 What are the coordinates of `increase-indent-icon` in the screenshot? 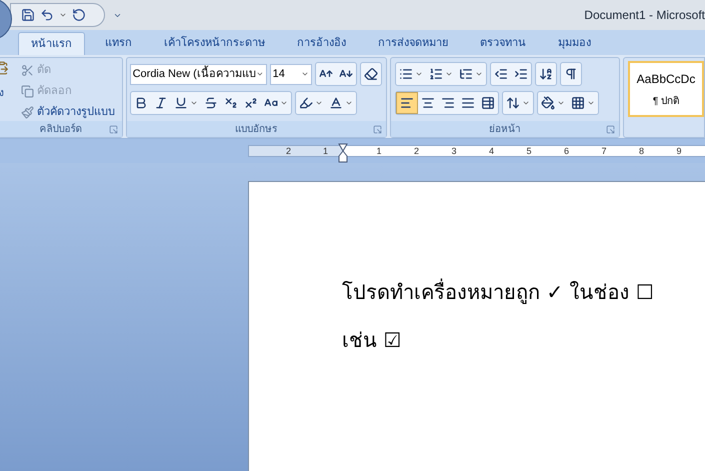 It's located at (521, 74).